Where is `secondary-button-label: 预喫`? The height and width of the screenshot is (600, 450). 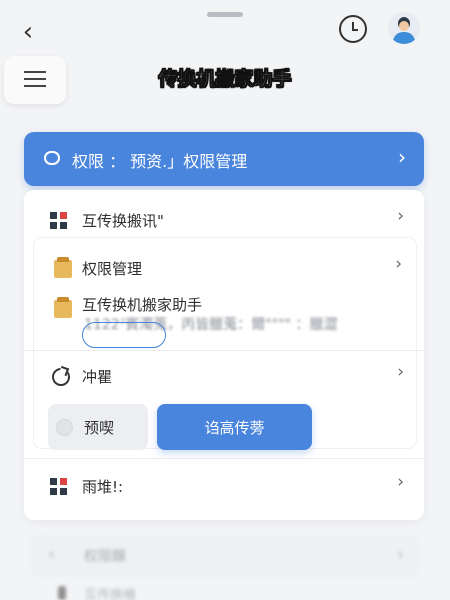 secondary-button-label: 预喫 is located at coordinates (99, 428).